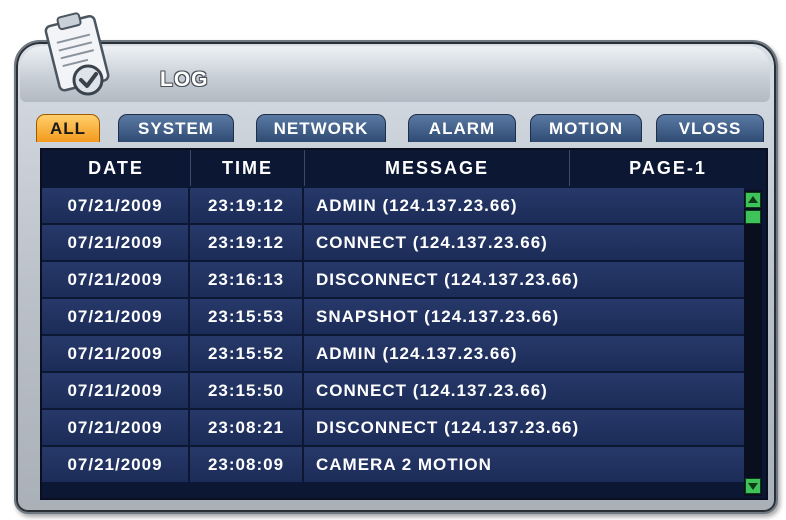  I want to click on window-title: LOG, so click(184, 79).